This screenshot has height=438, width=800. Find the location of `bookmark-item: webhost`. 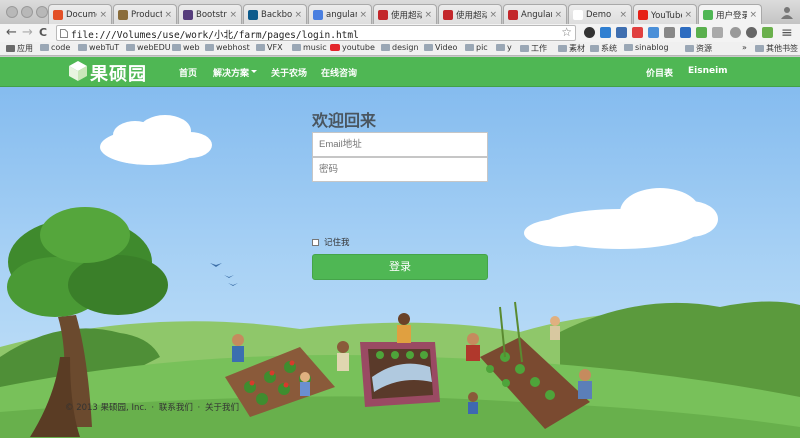

bookmark-item: webhost is located at coordinates (227, 47).